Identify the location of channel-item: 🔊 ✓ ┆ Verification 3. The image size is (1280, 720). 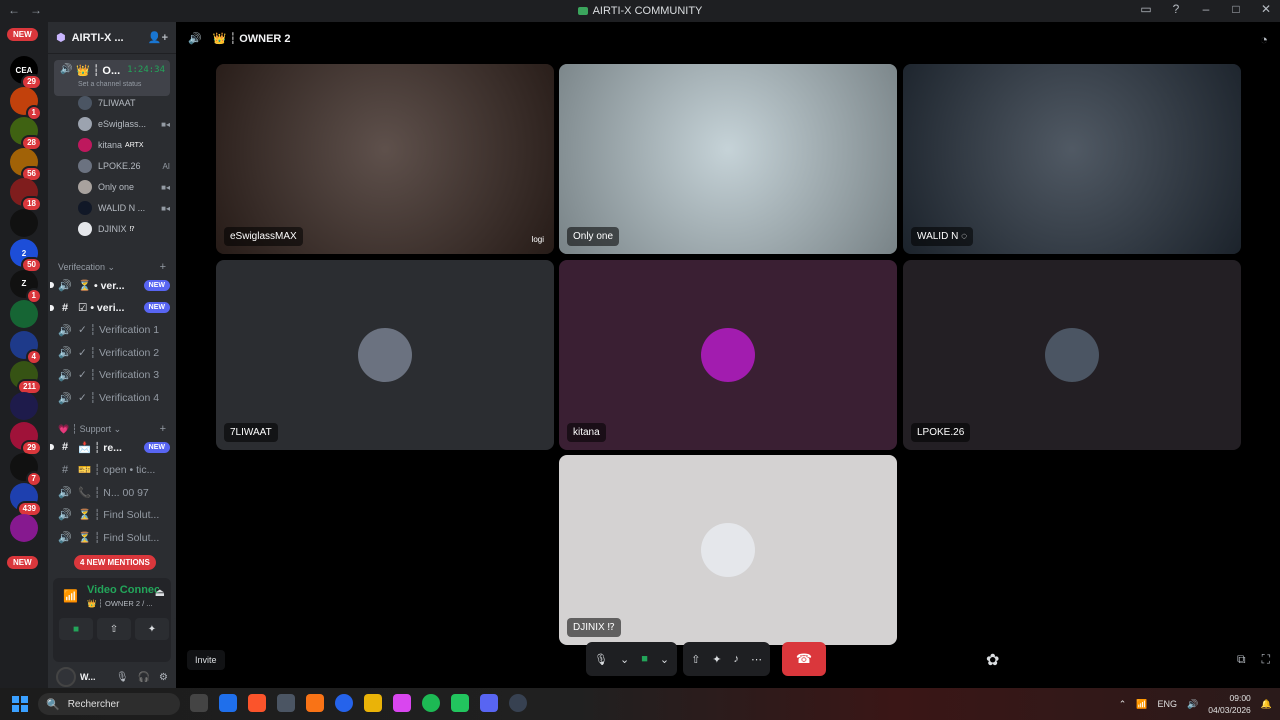
(114, 375).